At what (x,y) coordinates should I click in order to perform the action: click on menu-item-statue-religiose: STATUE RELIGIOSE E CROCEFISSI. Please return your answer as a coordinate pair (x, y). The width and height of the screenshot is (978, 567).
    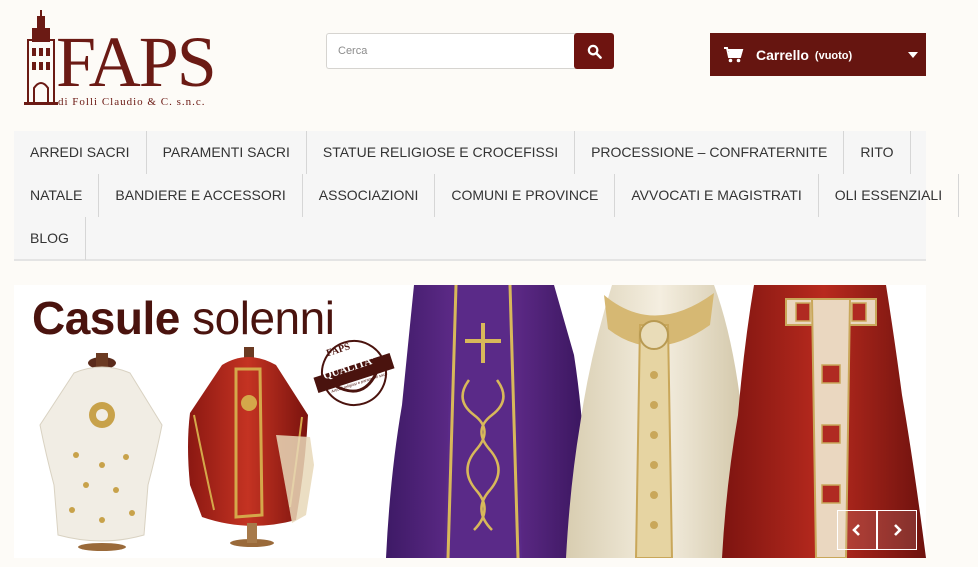
    Looking at the image, I should click on (441, 152).